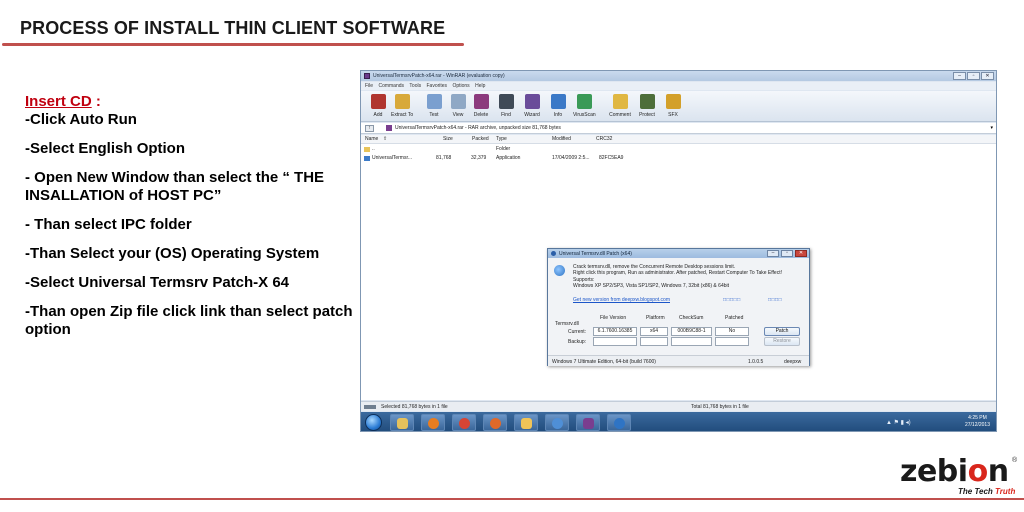 The width and height of the screenshot is (1024, 512). I want to click on folder-icon, so click(402, 423).